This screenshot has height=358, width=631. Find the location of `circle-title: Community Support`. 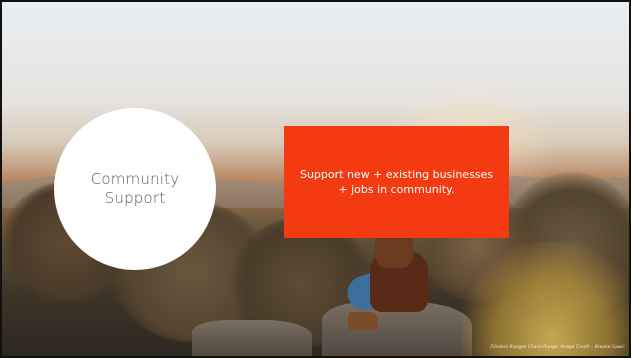

circle-title: Community Support is located at coordinates (135, 188).